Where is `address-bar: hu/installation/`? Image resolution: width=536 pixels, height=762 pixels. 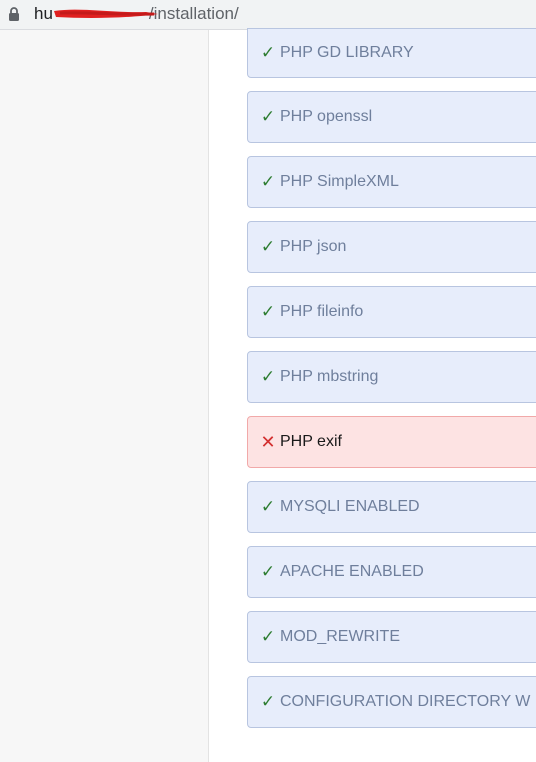
address-bar: hu/installation/ is located at coordinates (268, 15).